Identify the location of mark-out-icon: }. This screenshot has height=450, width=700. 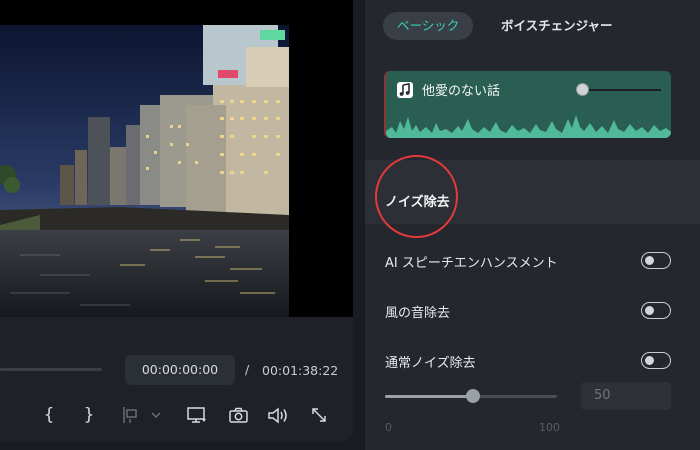
(89, 415).